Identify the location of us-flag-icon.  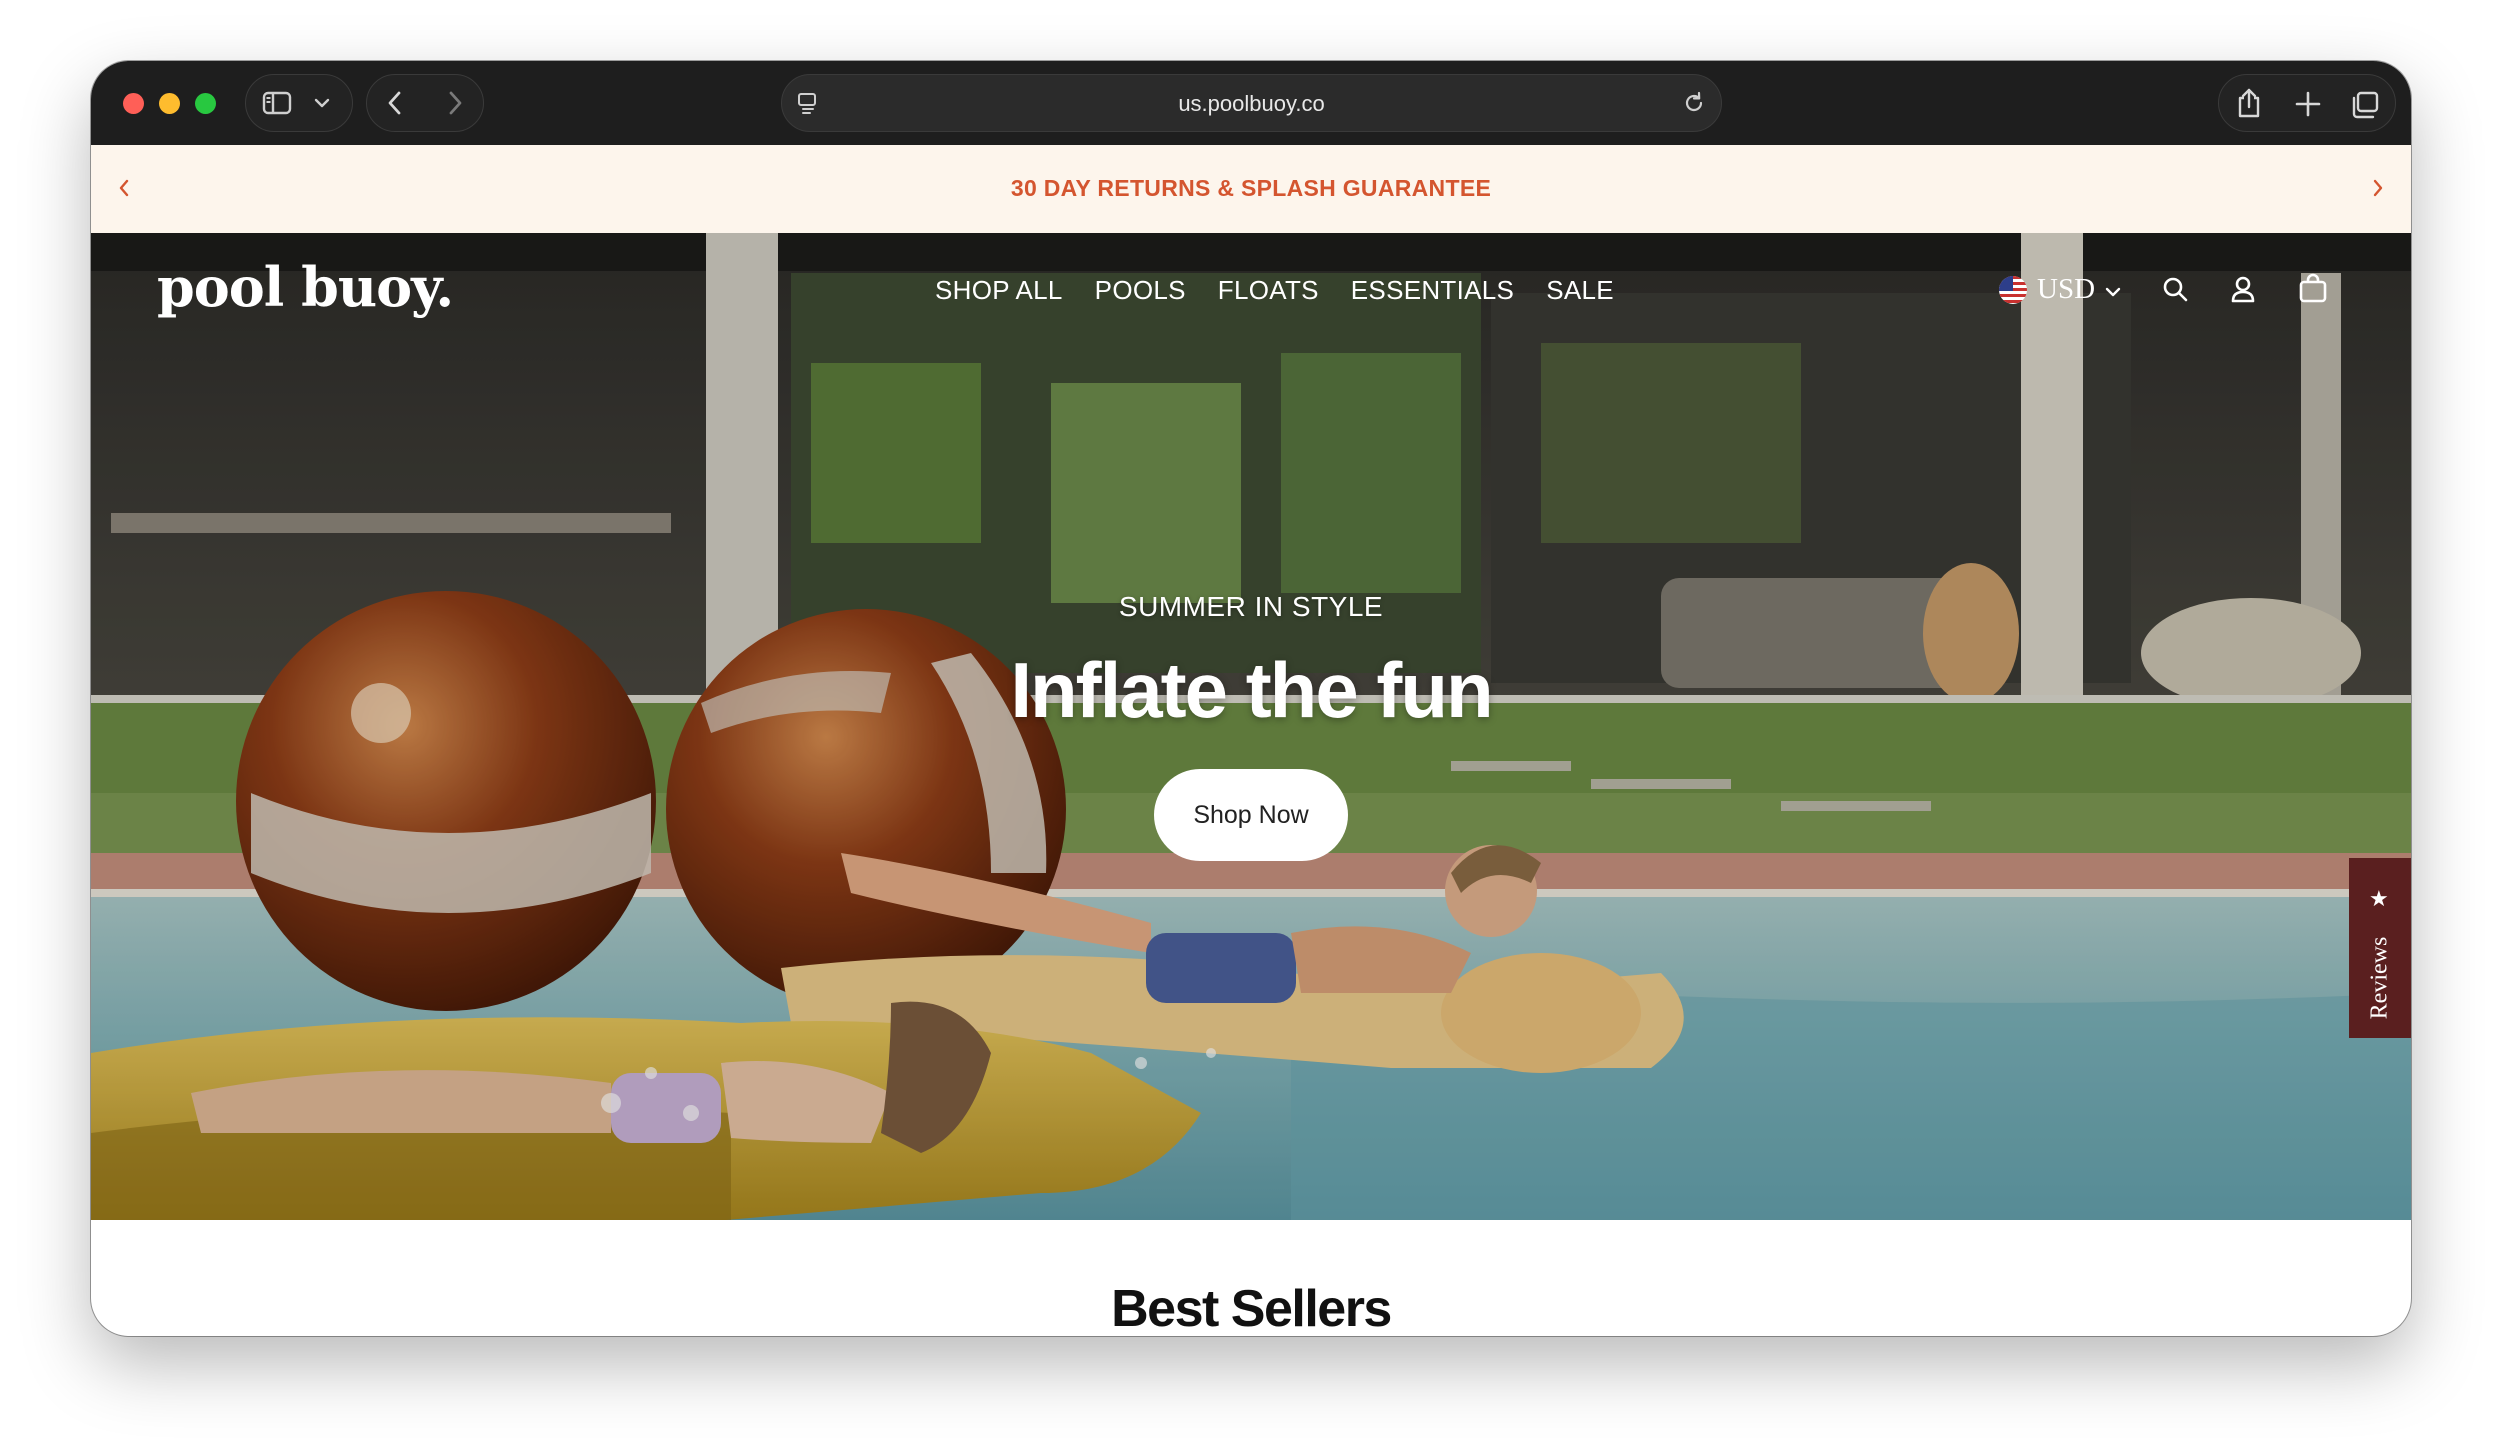
(2013, 289).